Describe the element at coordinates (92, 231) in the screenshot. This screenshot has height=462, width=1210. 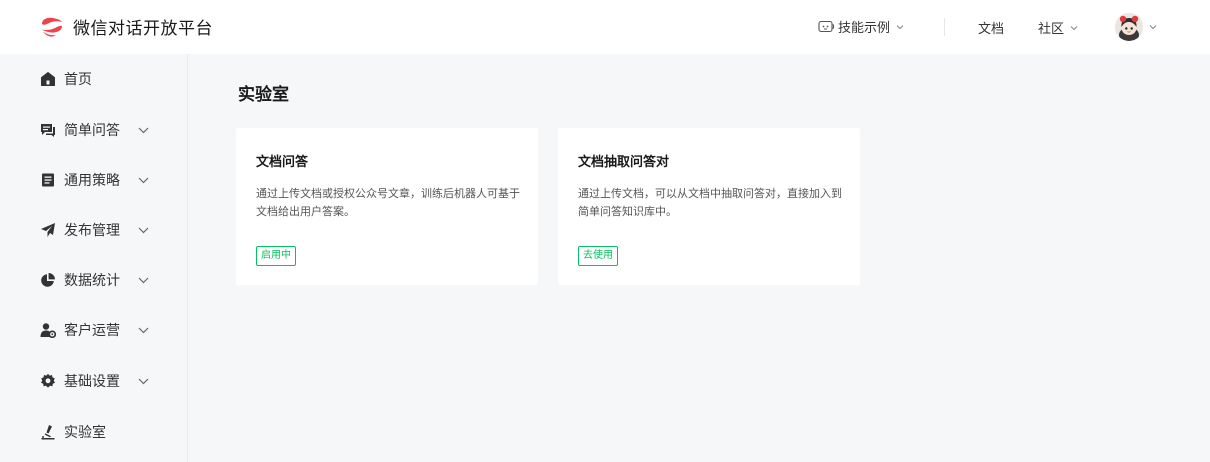
I see `sidebar-item-label: 发布管理` at that location.